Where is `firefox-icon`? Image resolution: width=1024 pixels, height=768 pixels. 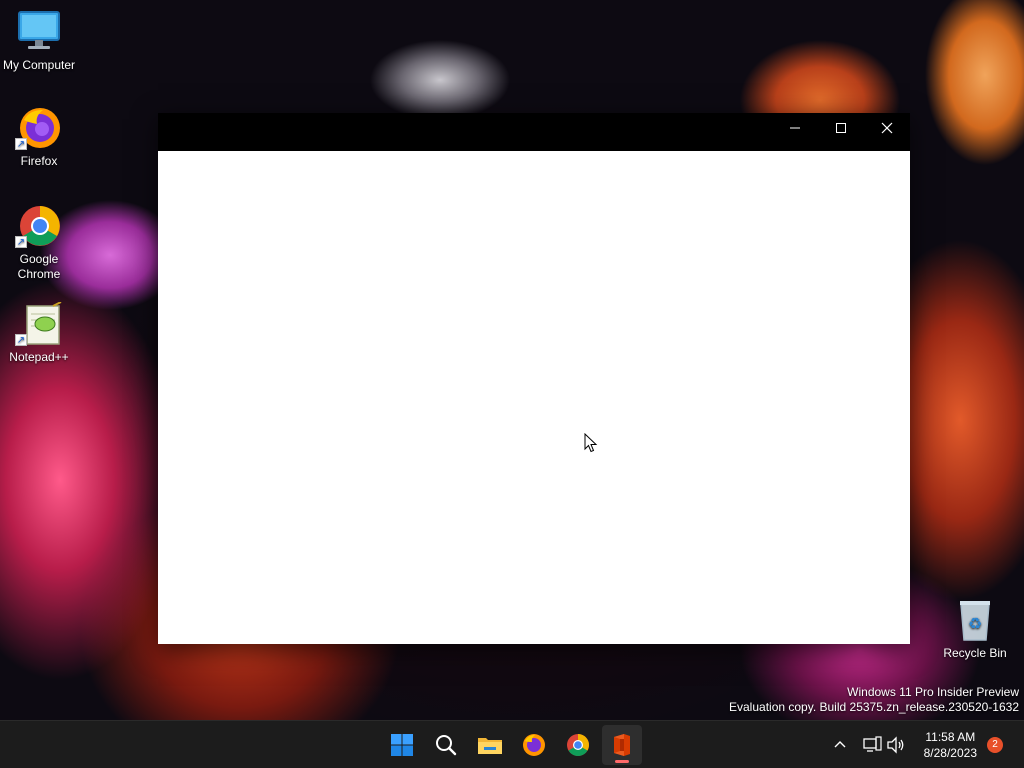 firefox-icon is located at coordinates (534, 745).